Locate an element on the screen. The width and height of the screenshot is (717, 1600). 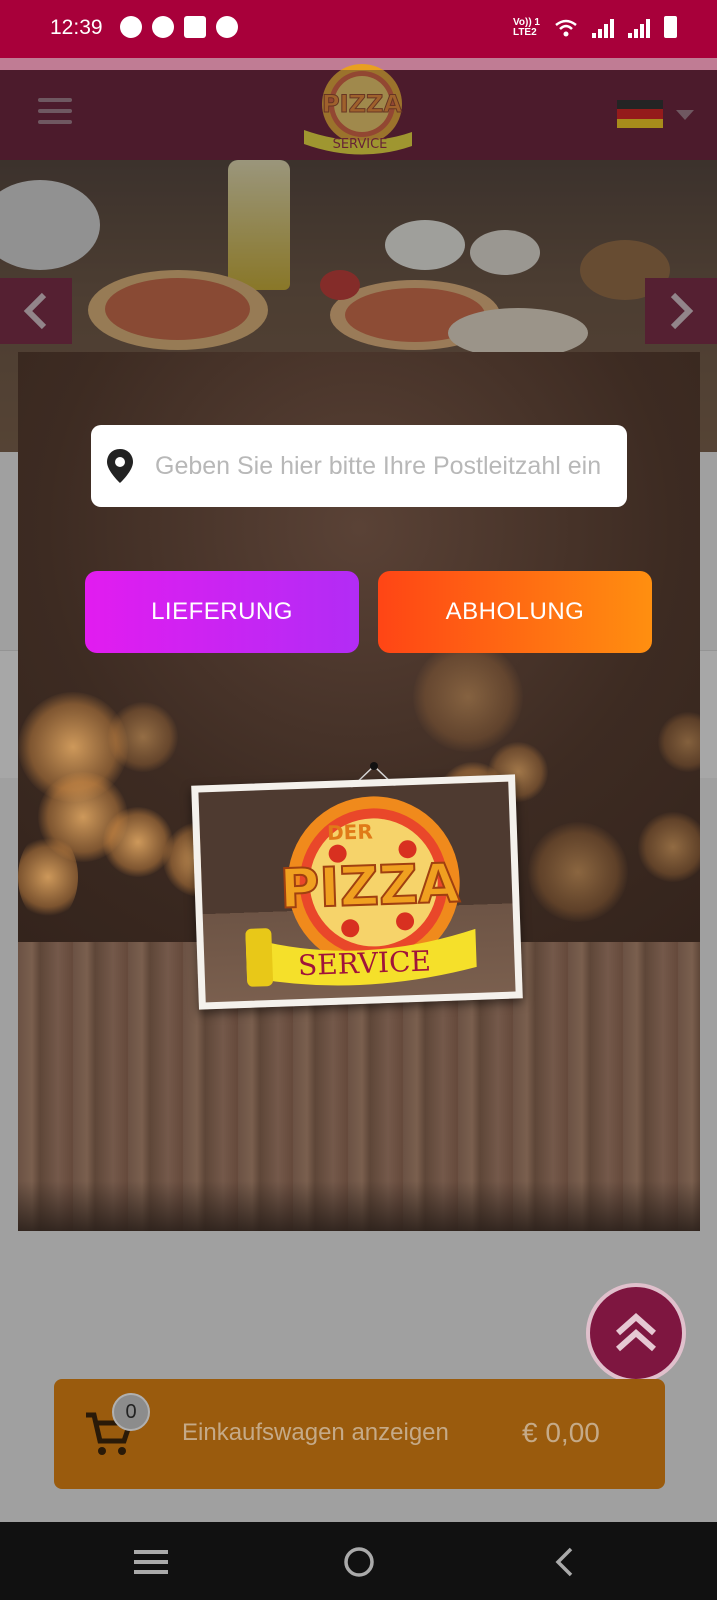
home-icon is located at coordinates (359, 1562).